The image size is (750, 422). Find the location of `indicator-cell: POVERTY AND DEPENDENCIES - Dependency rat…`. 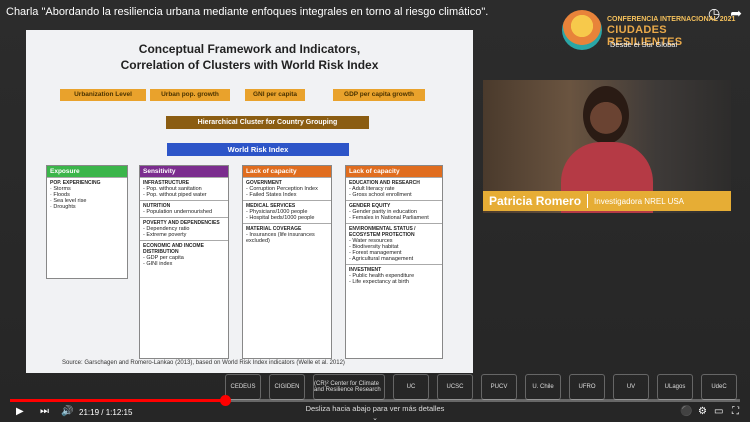

indicator-cell: POVERTY AND DEPENDENCIES - Dependency rat… is located at coordinates (184, 228).